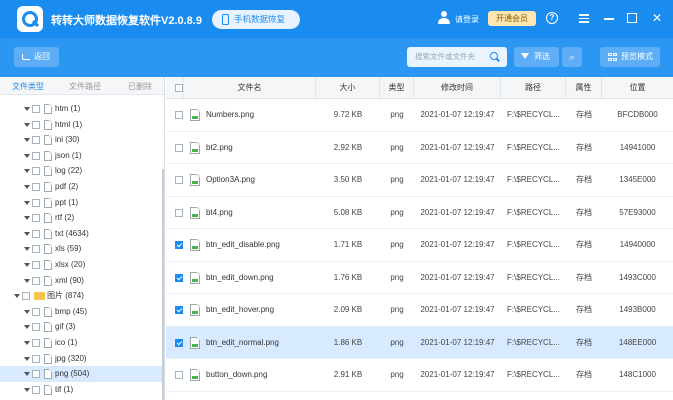  What do you see at coordinates (140, 86) in the screenshot?
I see `tab-deleted: 已删除` at bounding box center [140, 86].